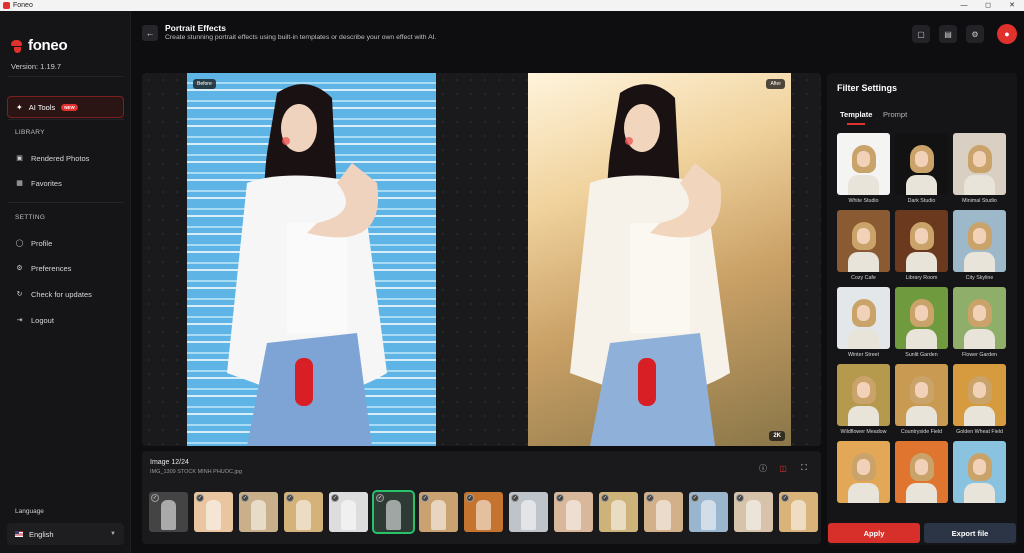 The width and height of the screenshot is (1024, 553). What do you see at coordinates (763, 468) in the screenshot?
I see `info-icon: ⓘ` at bounding box center [763, 468].